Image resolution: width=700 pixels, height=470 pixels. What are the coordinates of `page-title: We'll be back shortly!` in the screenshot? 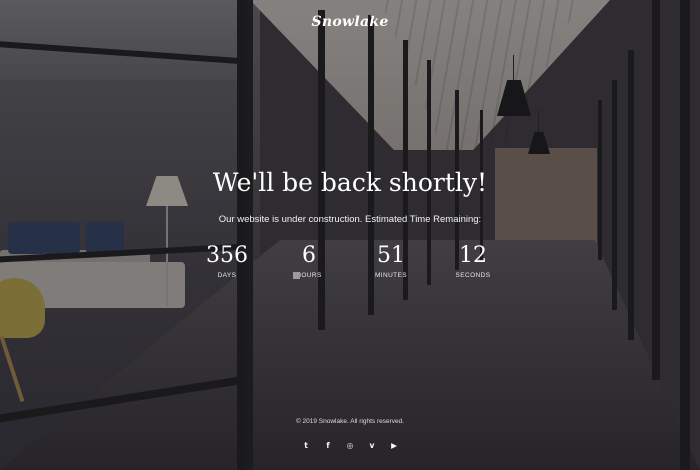 It's located at (350, 182).